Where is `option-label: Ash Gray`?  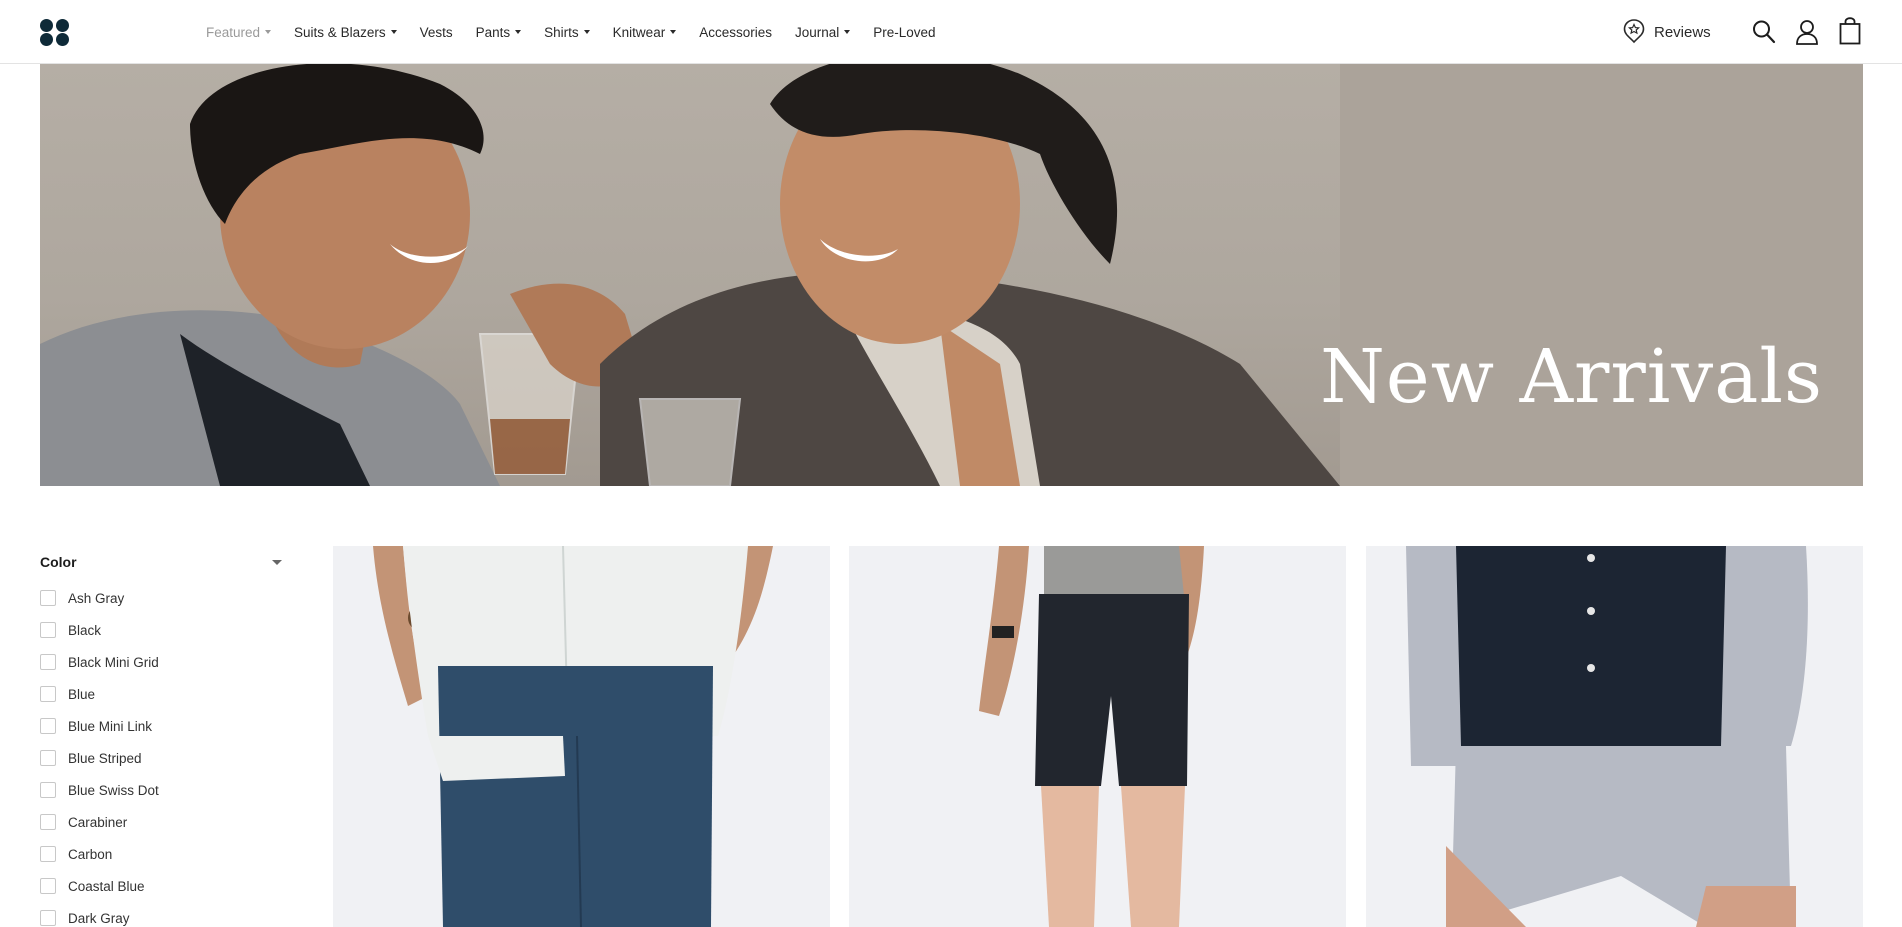
option-label: Ash Gray is located at coordinates (96, 598).